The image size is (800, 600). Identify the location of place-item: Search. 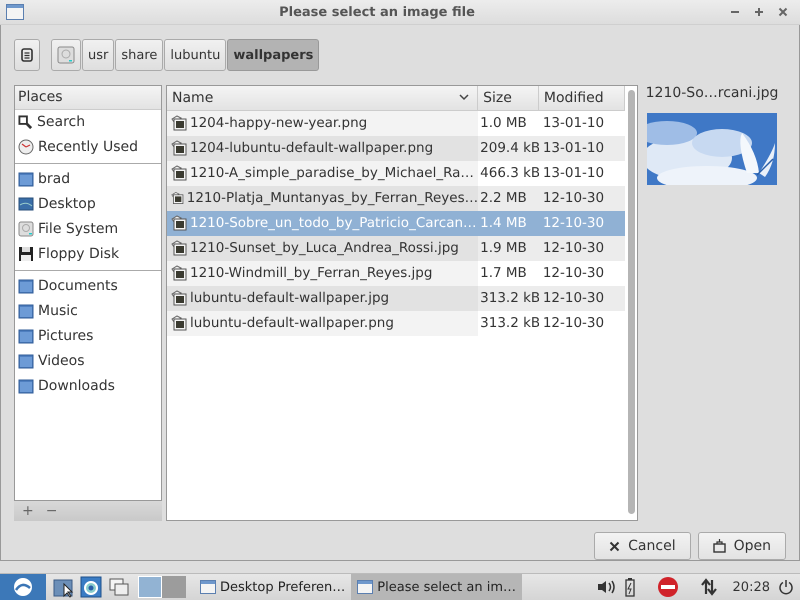
(88, 122).